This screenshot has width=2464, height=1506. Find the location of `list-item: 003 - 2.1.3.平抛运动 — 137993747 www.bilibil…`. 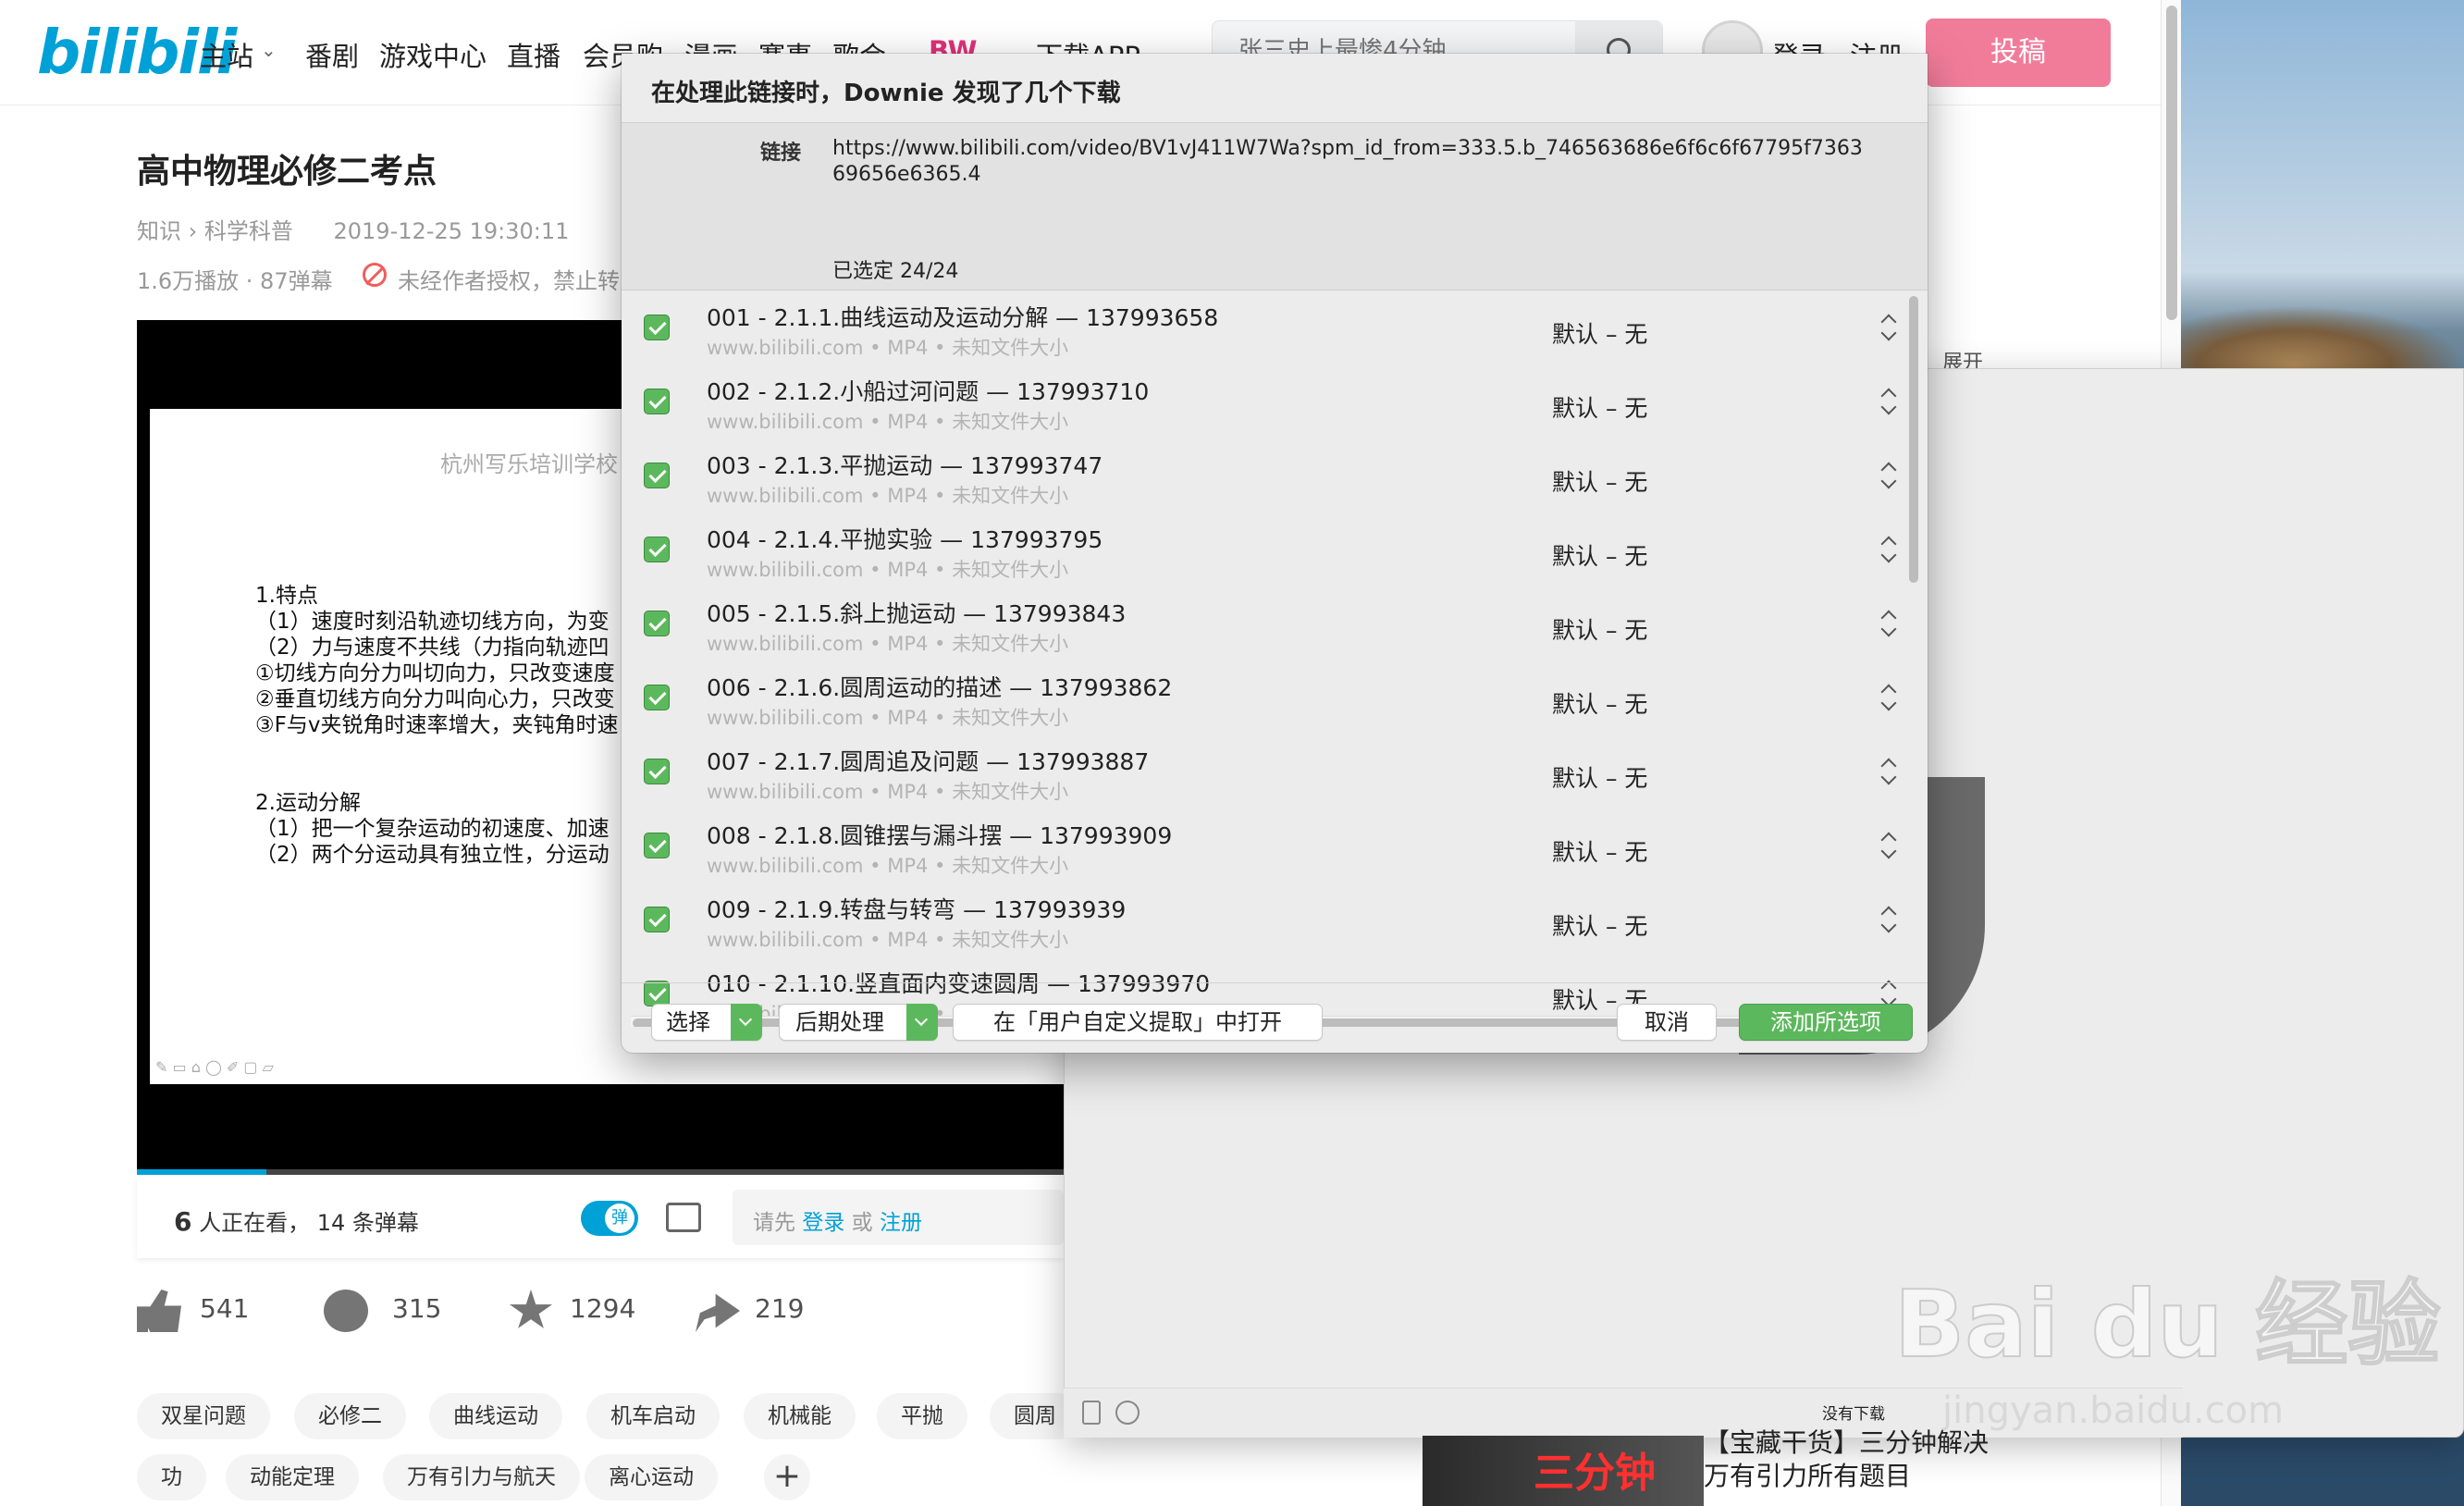

list-item: 003 - 2.1.3.平抛运动 — 137993747 www.bilibil… is located at coordinates (1269, 475).